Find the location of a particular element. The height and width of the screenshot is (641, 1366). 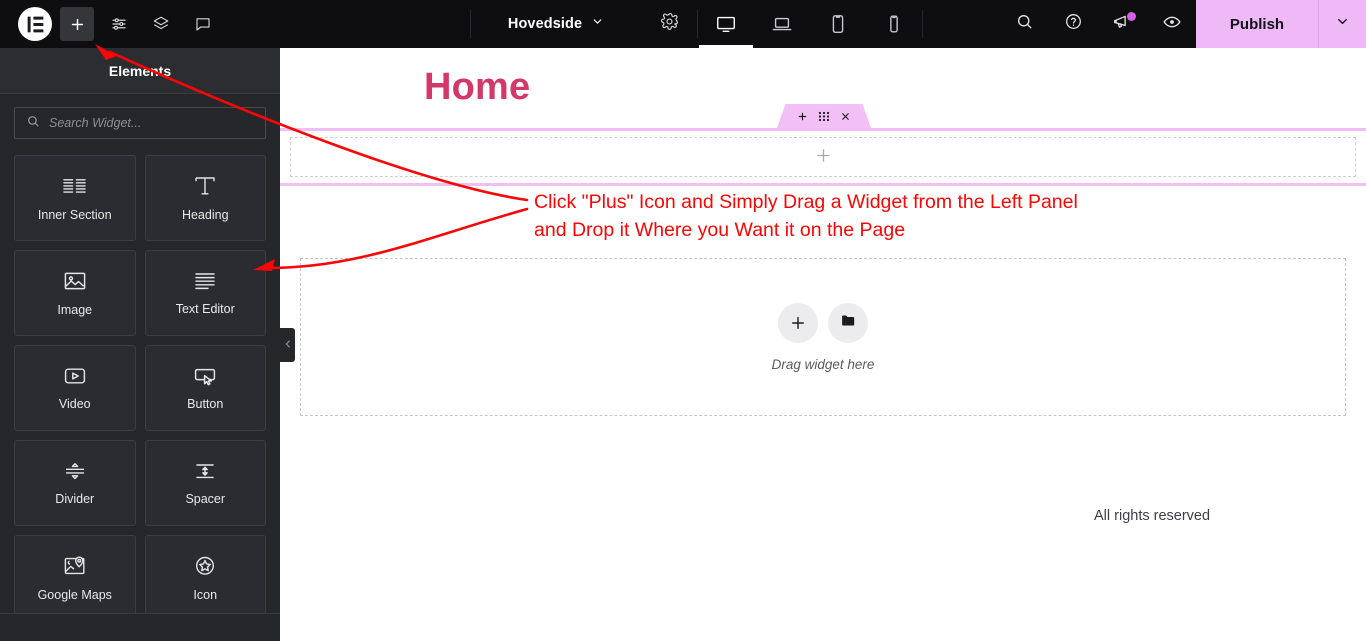

panel-search-container is located at coordinates (140, 120).